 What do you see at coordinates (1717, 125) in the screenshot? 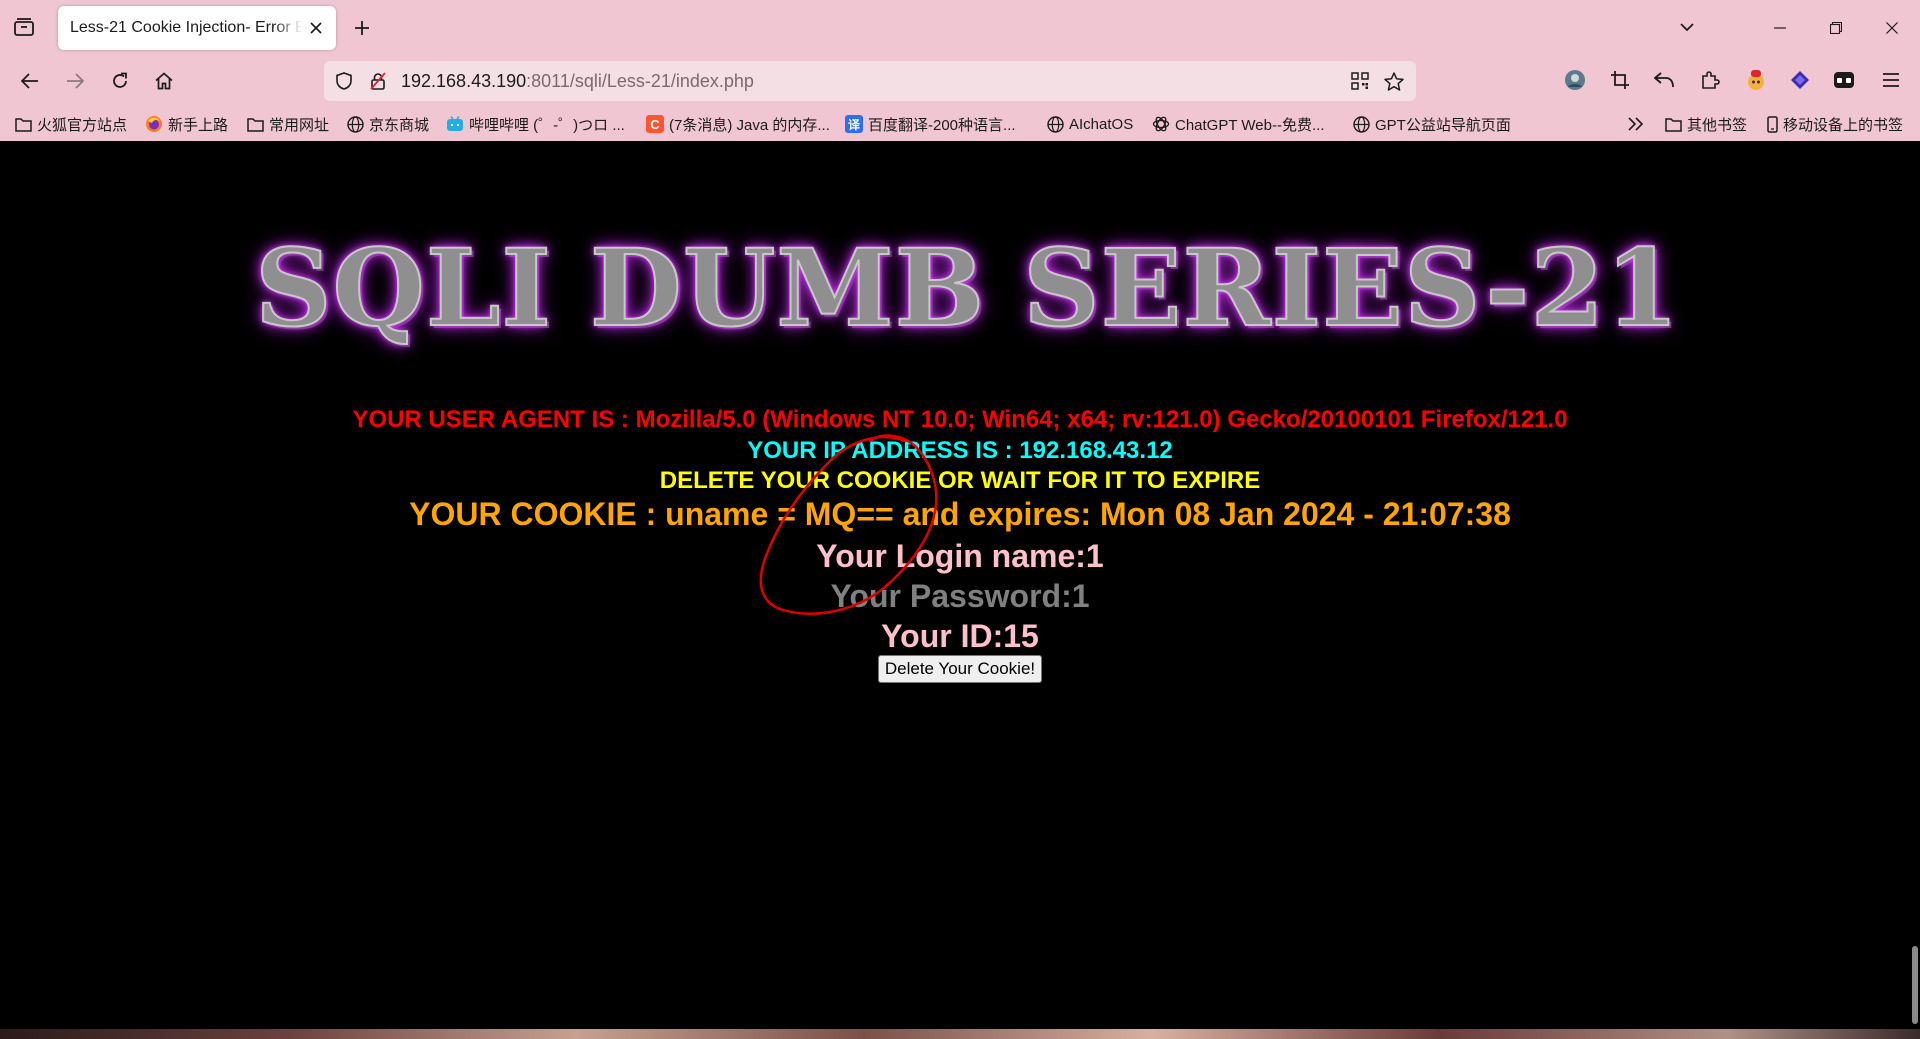
I see `bookmark-label: 其他书签` at bounding box center [1717, 125].